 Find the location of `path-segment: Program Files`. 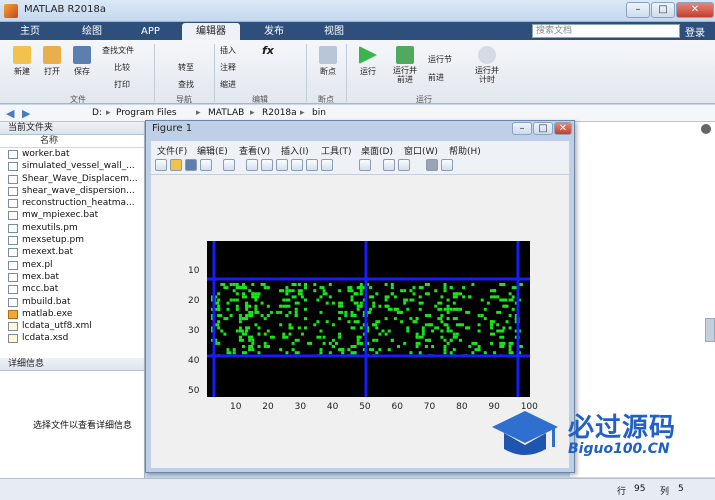

path-segment: Program Files is located at coordinates (146, 113).